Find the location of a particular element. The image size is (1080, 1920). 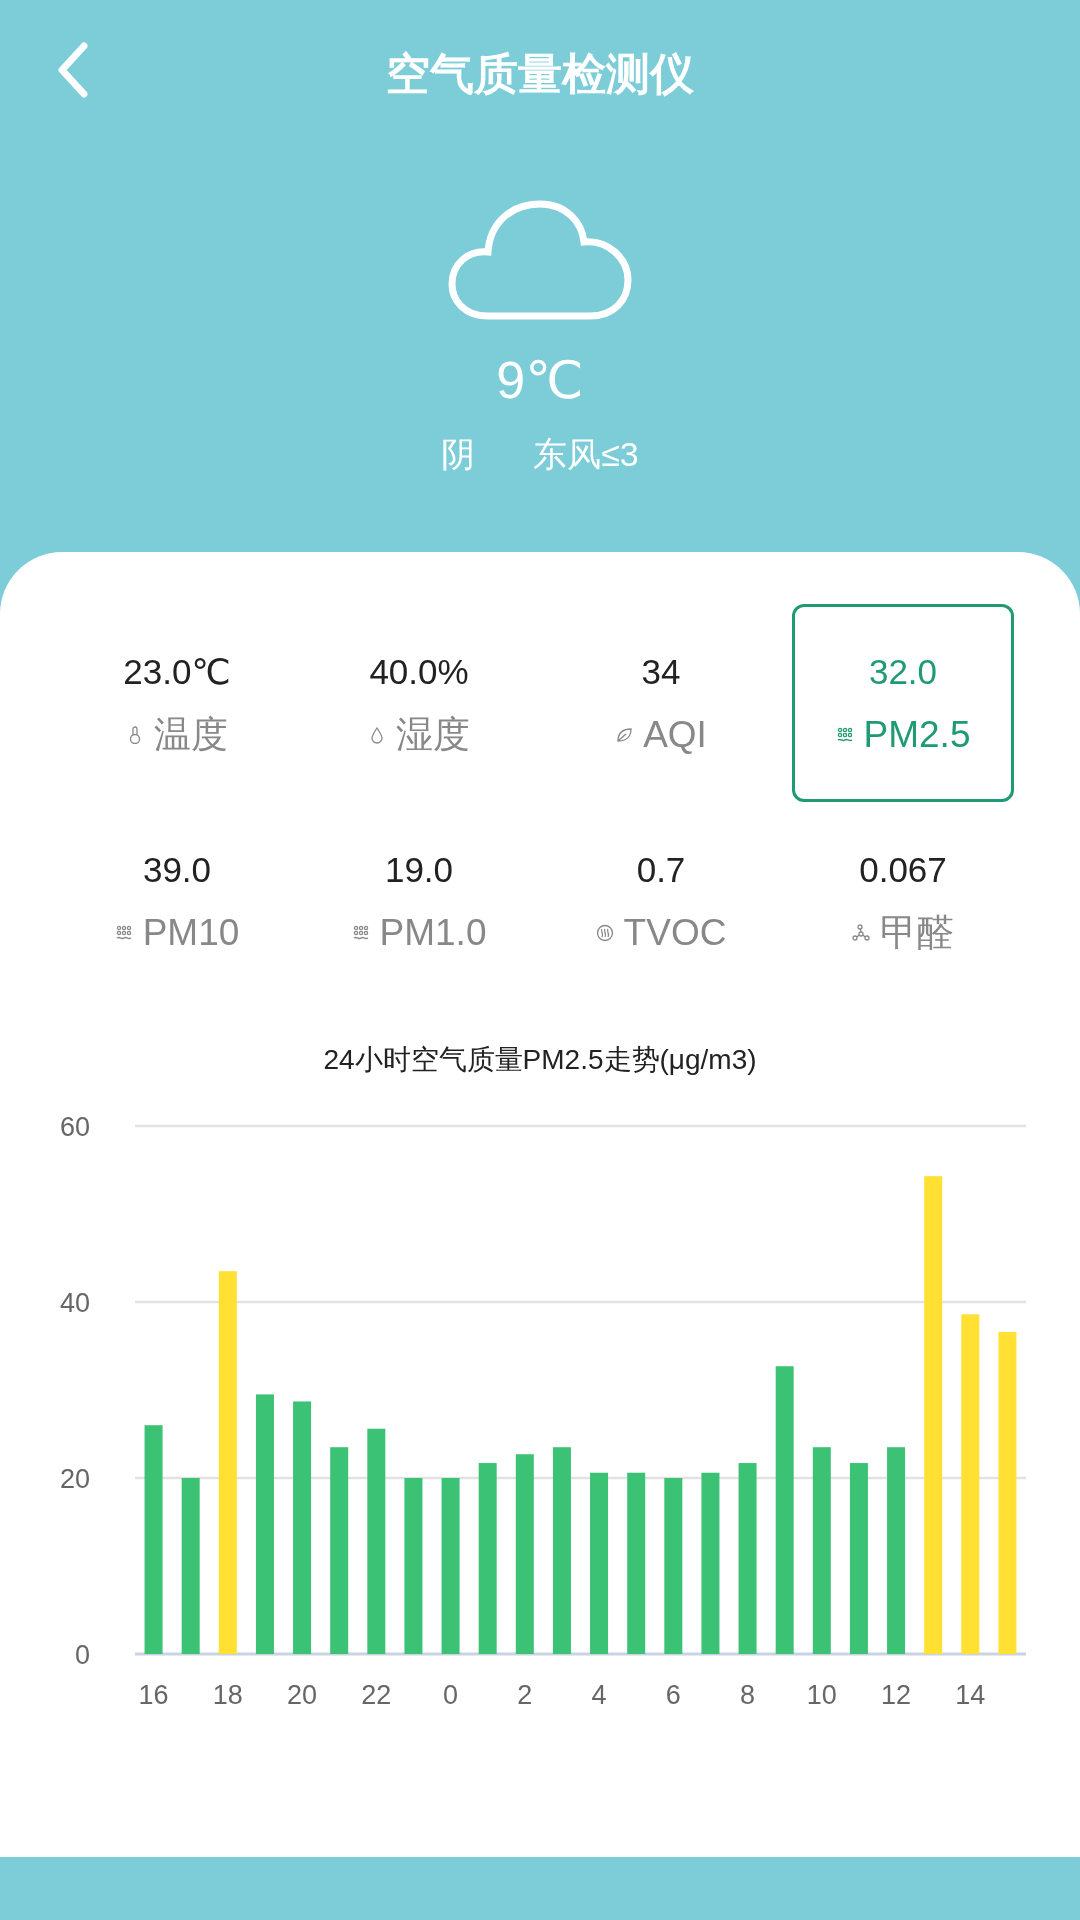

axis-label: 10 is located at coordinates (821, 1695).